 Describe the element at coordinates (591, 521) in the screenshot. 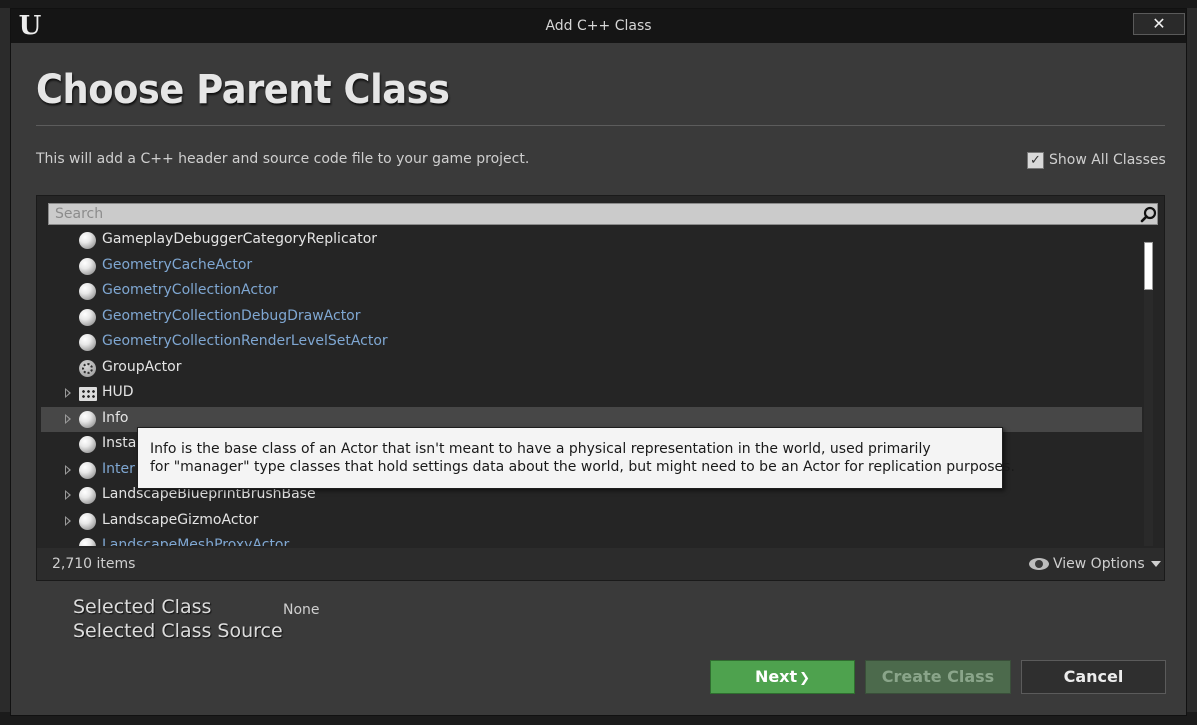

I see `class-list-item: LandscapeGizmoActor` at that location.